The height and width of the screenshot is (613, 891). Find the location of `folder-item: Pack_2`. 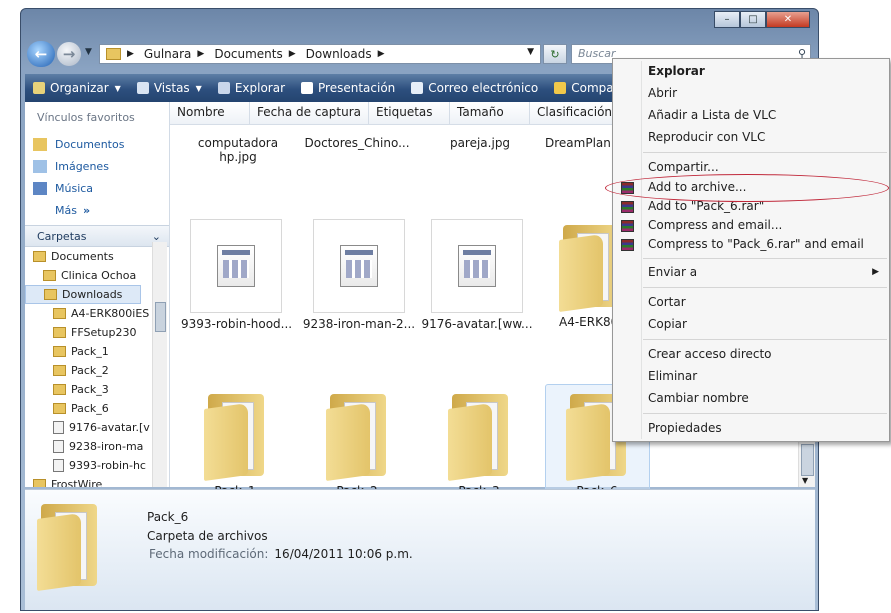

folder-item: Pack_2 is located at coordinates (357, 443).